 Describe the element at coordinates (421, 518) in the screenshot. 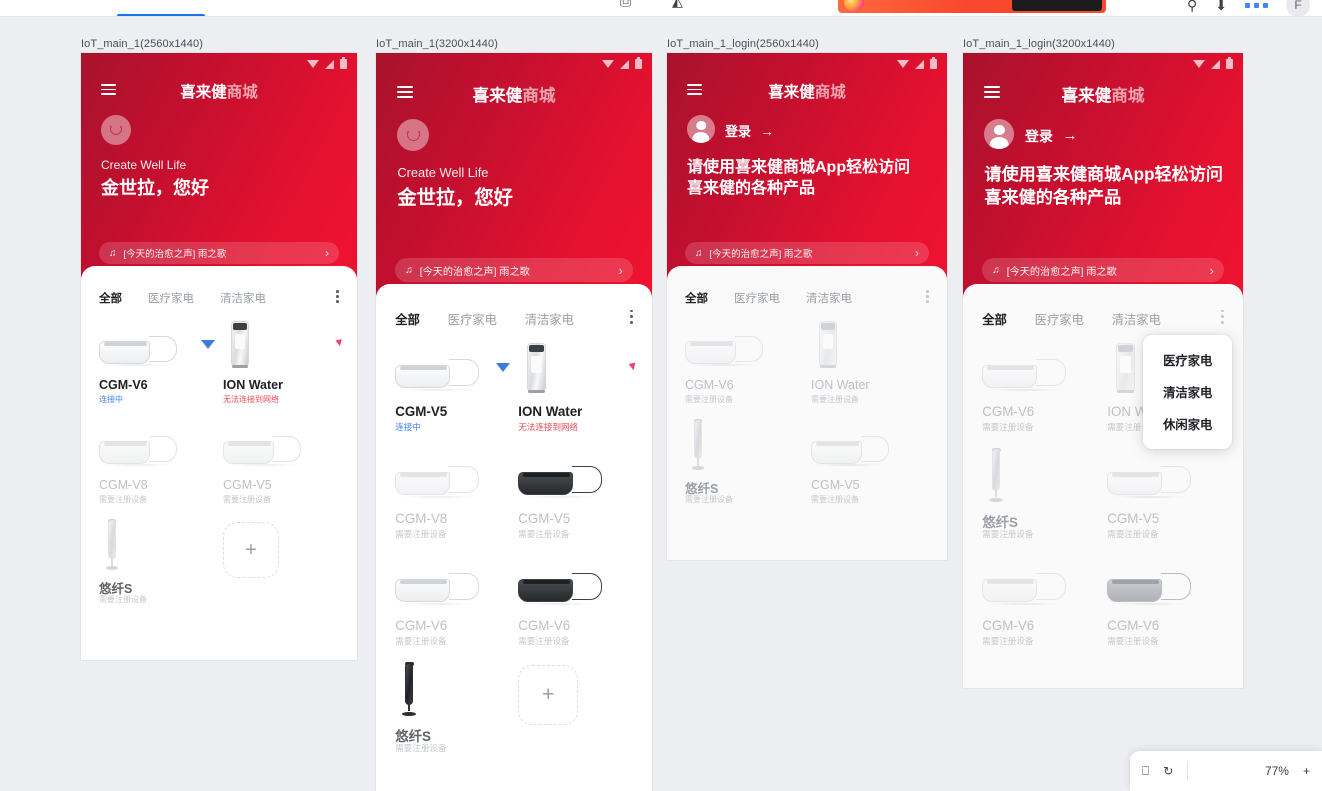

I see `device-name: CGM-V8` at that location.